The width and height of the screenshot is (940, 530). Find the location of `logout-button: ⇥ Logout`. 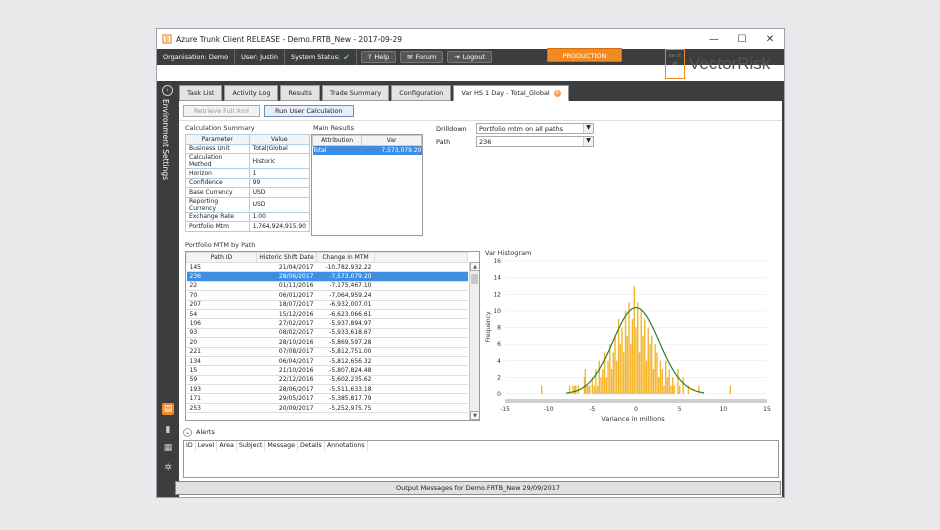

logout-button: ⇥ Logout is located at coordinates (469, 57).